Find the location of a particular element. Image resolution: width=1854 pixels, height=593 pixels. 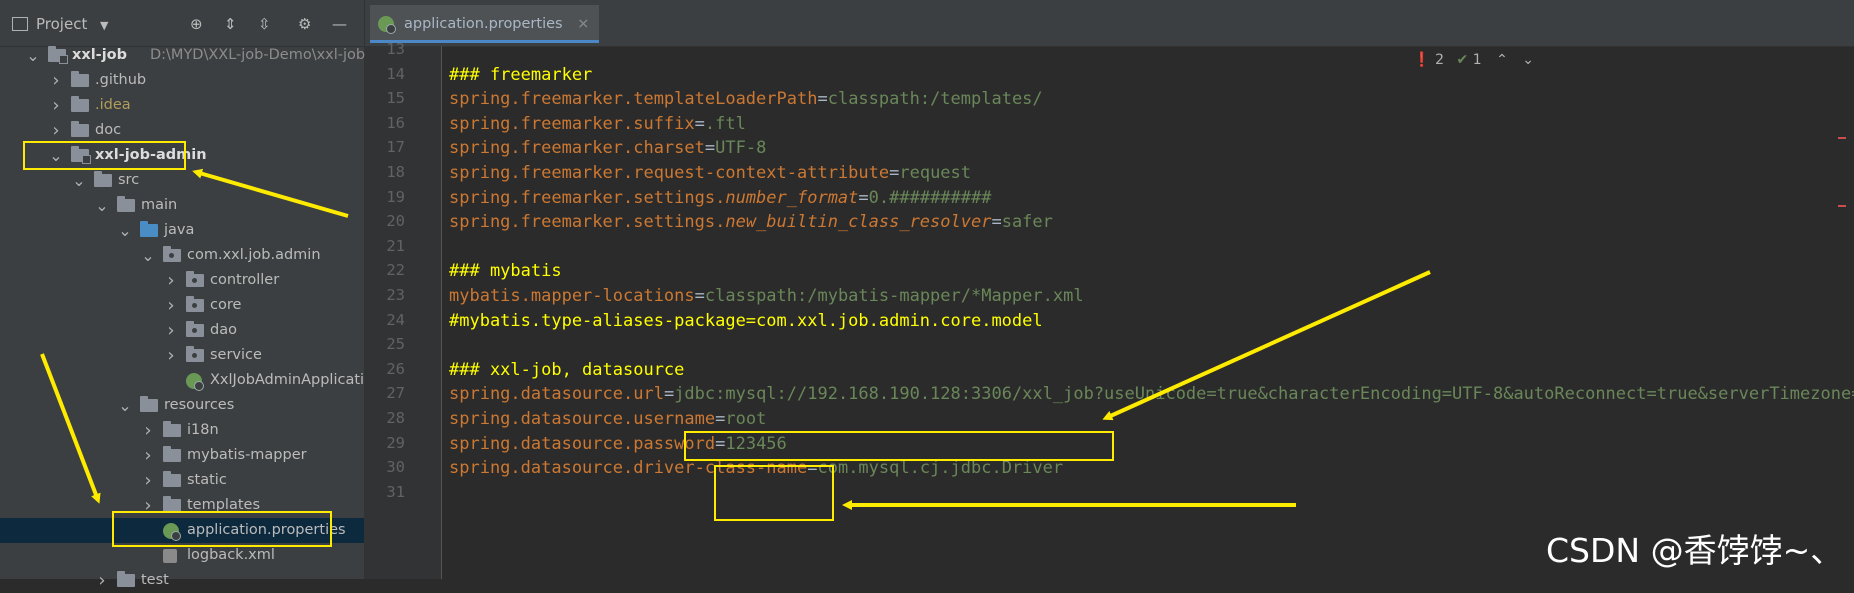

highlight-box-admin-module is located at coordinates (104, 155).